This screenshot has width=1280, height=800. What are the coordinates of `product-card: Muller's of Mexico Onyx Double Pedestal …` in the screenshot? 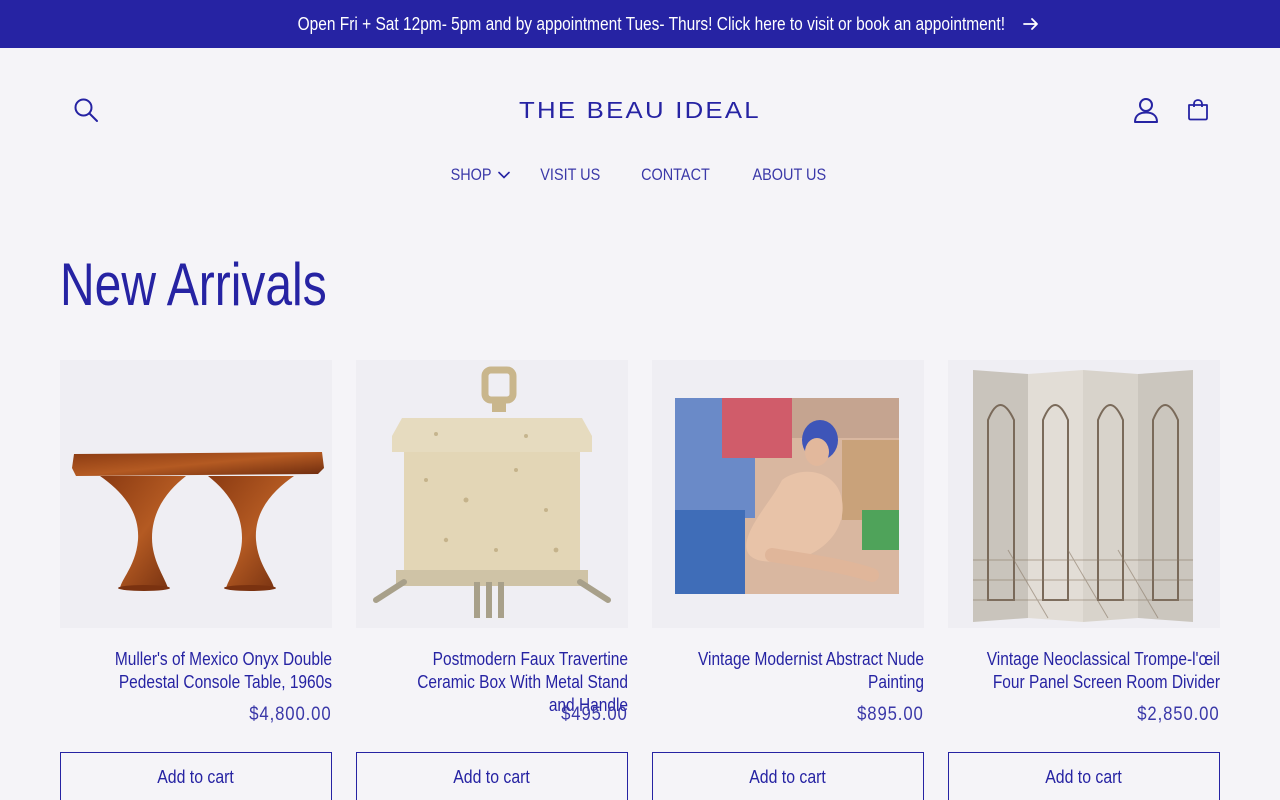 It's located at (196, 580).